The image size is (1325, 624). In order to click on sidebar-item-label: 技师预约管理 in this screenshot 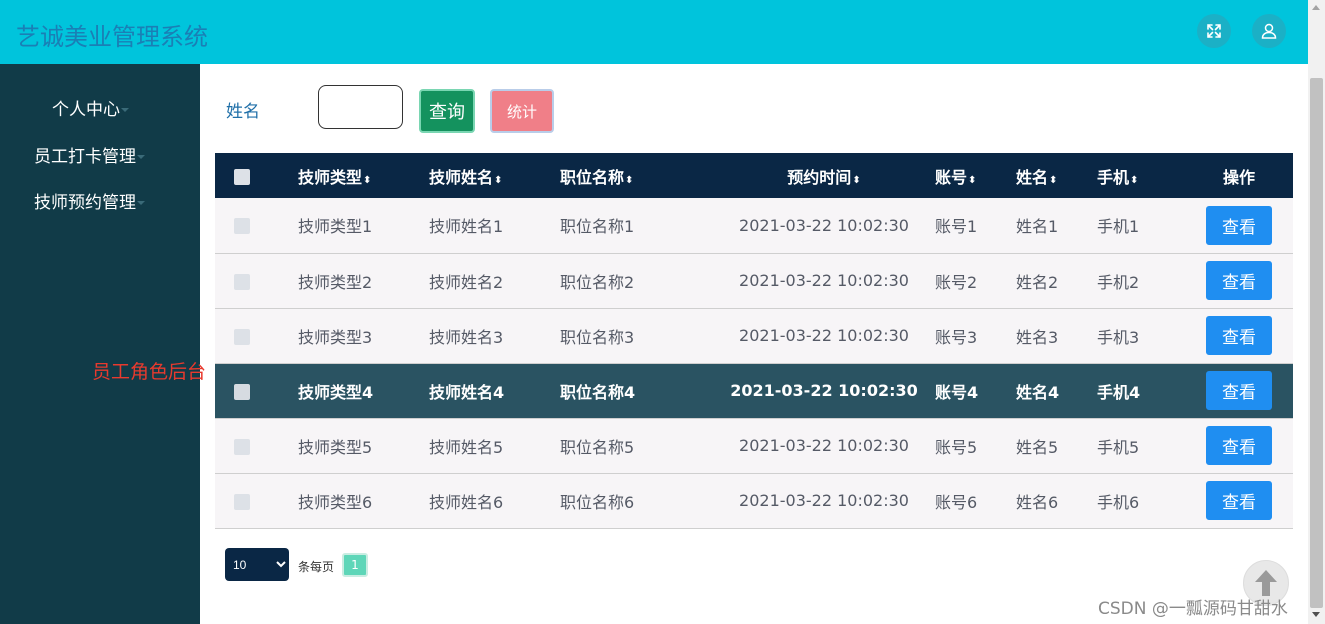, I will do `click(85, 203)`.